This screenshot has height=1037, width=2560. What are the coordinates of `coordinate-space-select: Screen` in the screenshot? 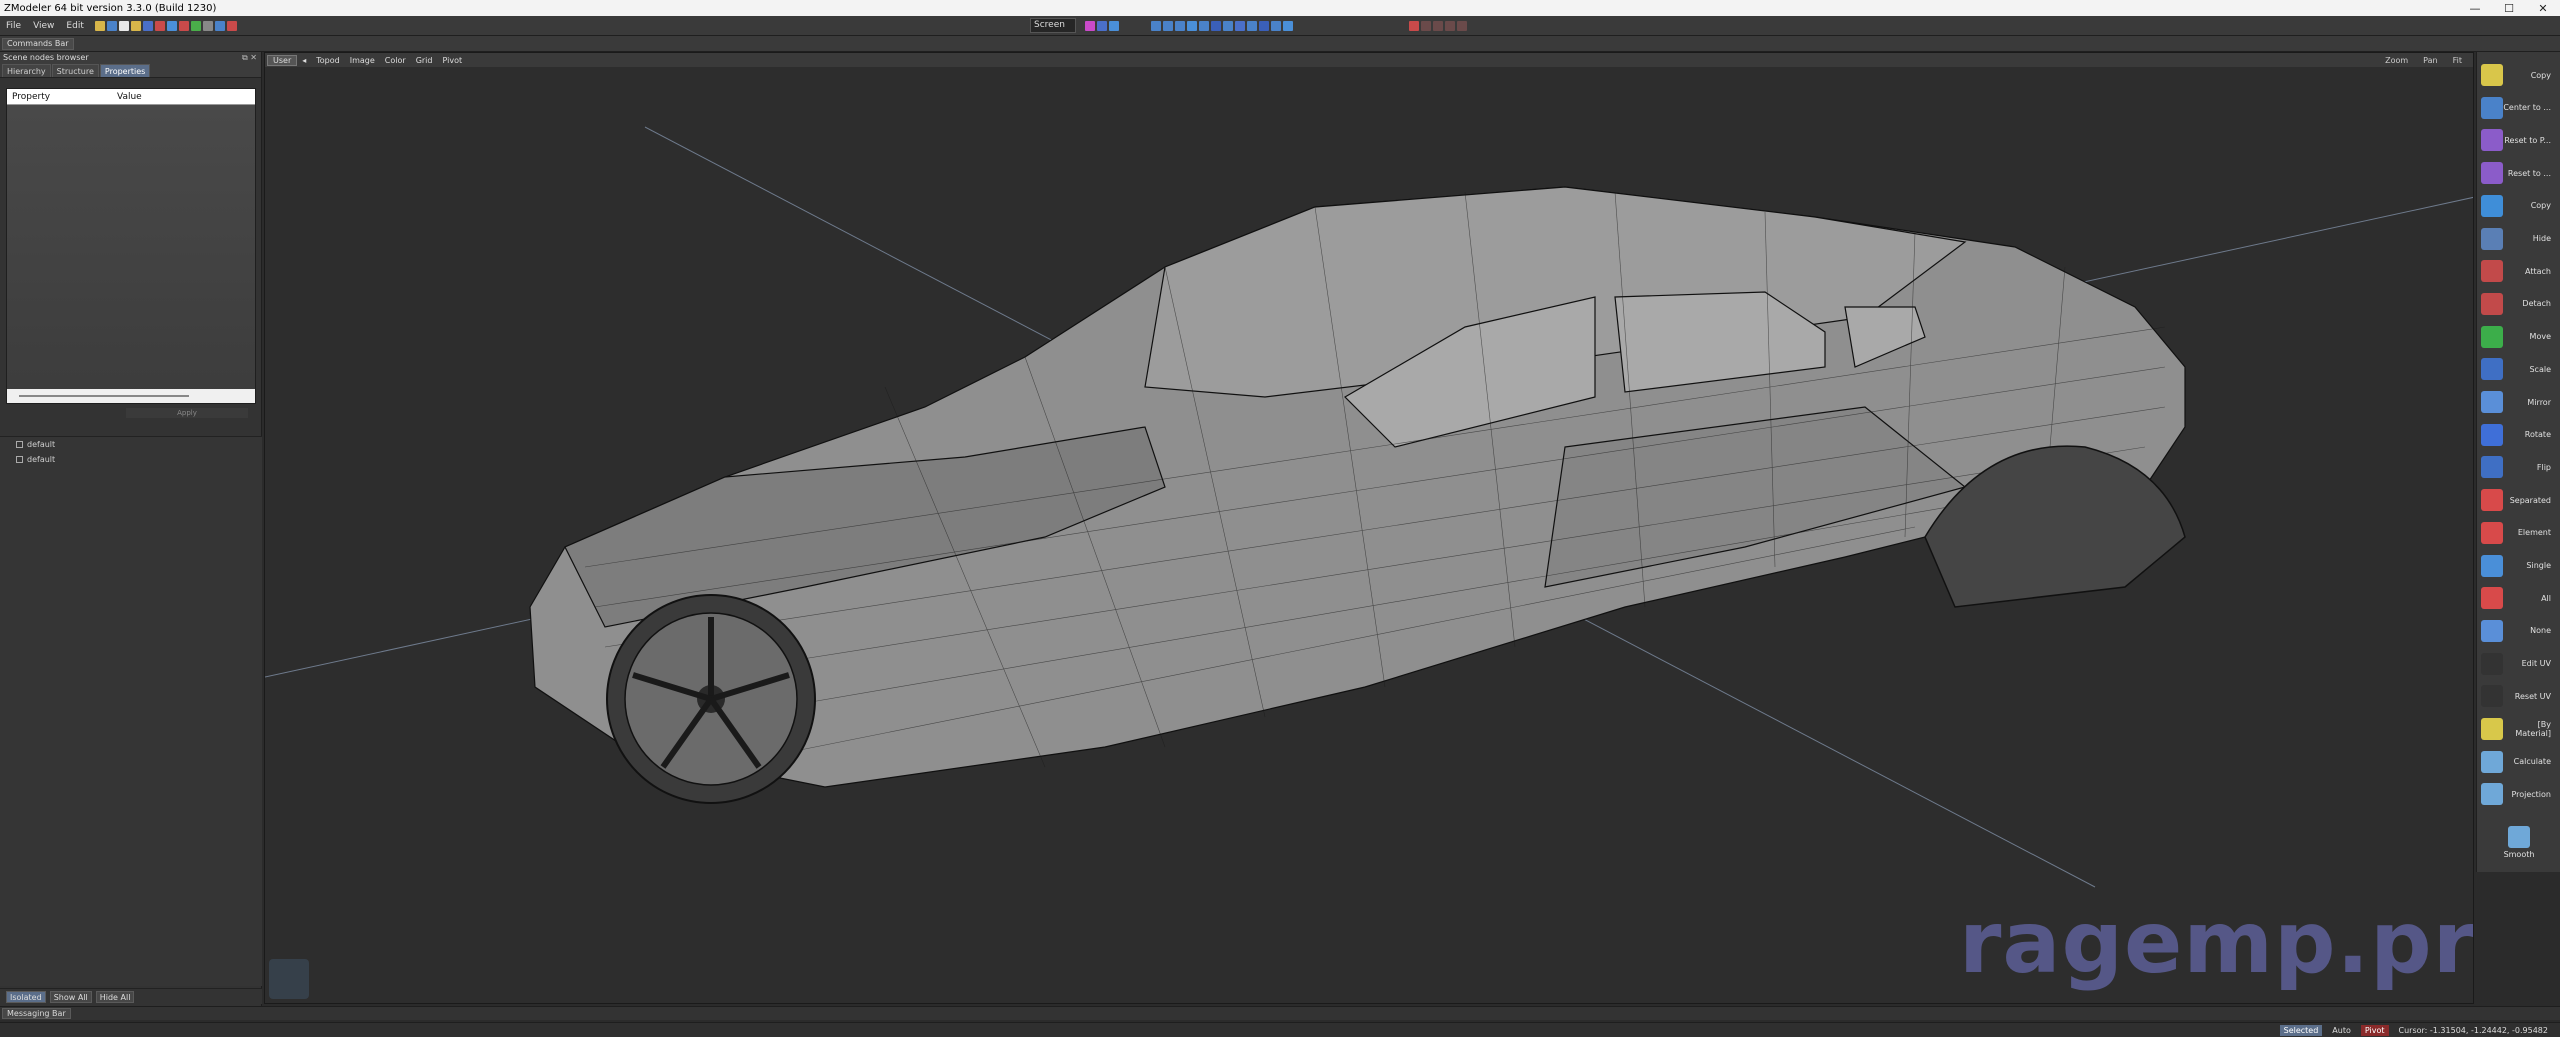 It's located at (1053, 25).